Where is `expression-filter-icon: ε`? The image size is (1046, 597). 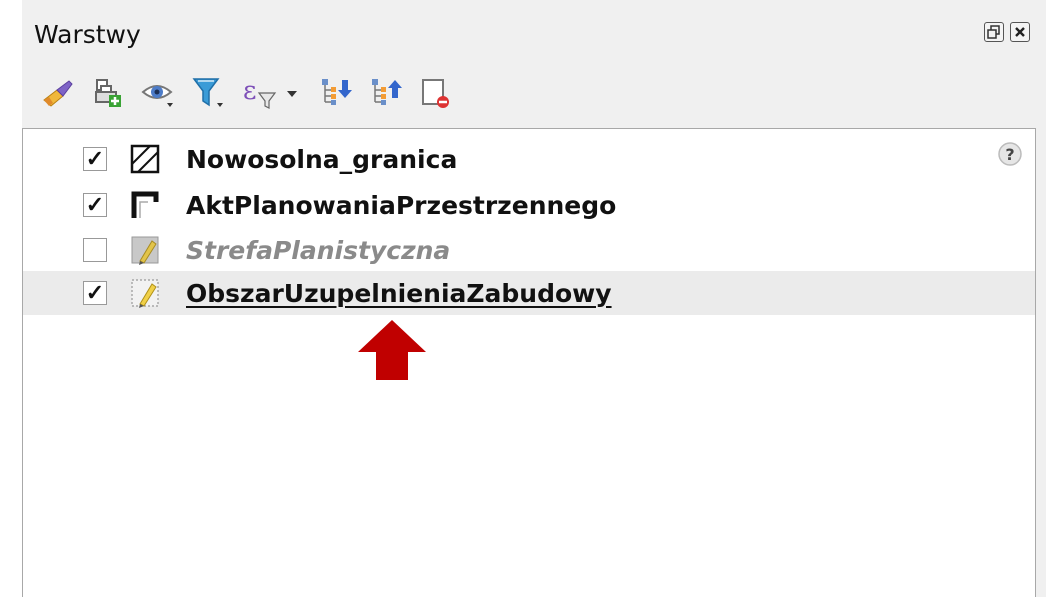
expression-filter-icon: ε is located at coordinates (272, 93).